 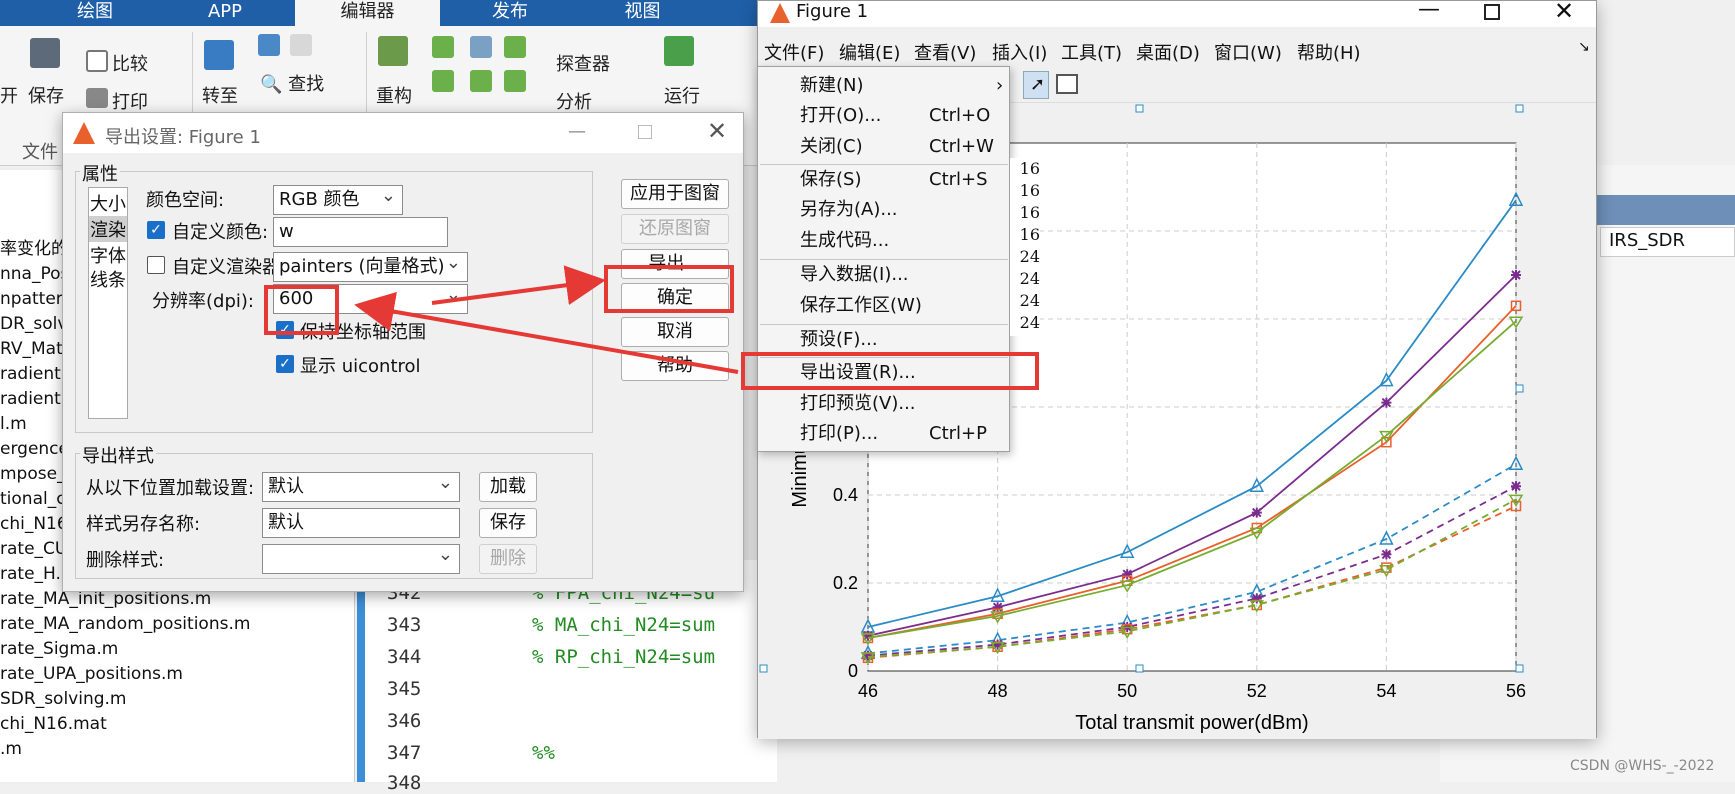 I want to click on arrow-to-dpi, so click(x=546, y=332).